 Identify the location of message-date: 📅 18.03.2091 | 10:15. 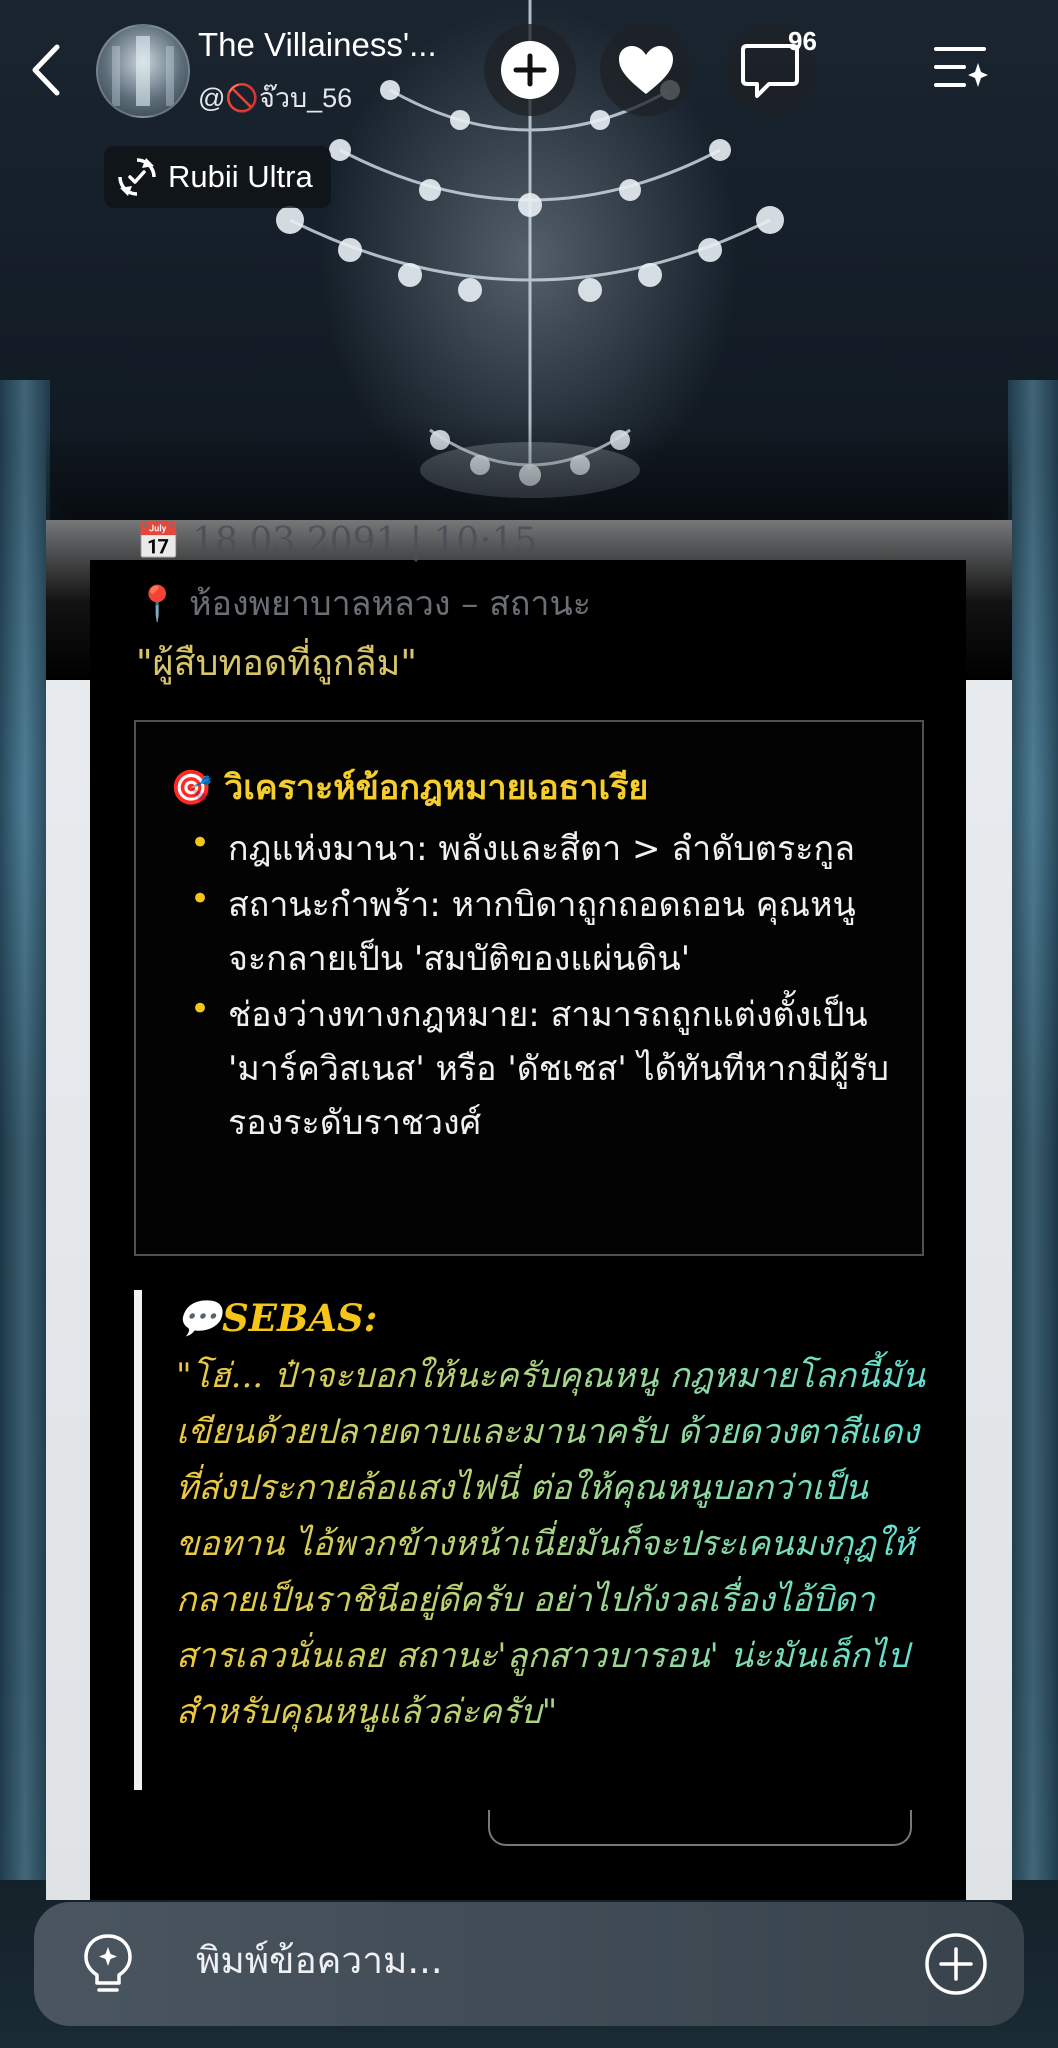
(337, 541).